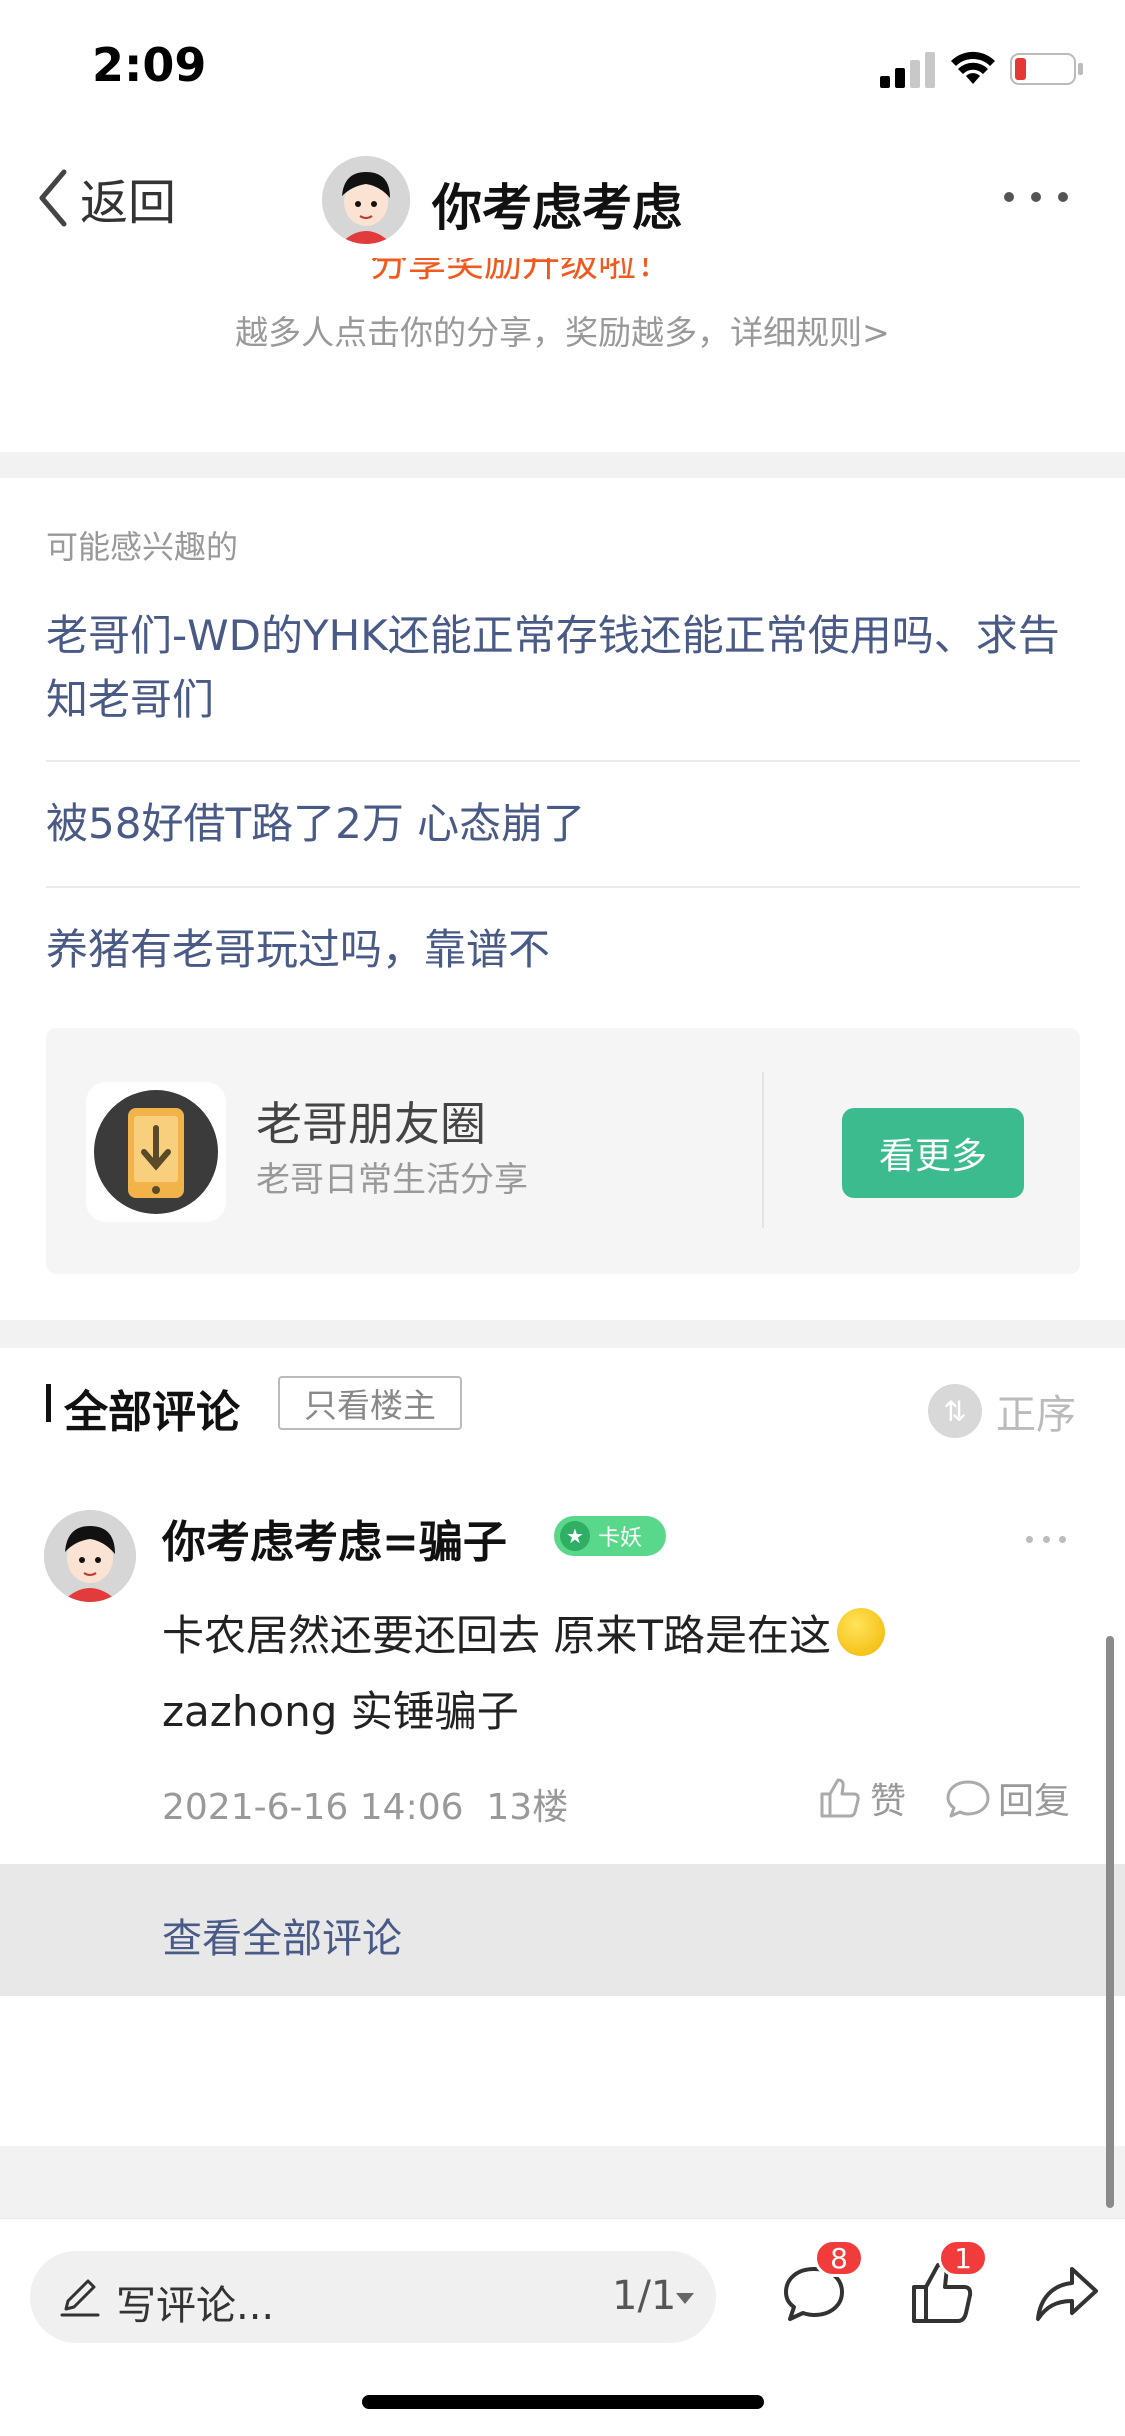  Describe the element at coordinates (48, 1403) in the screenshot. I see `title-accent-bar` at that location.